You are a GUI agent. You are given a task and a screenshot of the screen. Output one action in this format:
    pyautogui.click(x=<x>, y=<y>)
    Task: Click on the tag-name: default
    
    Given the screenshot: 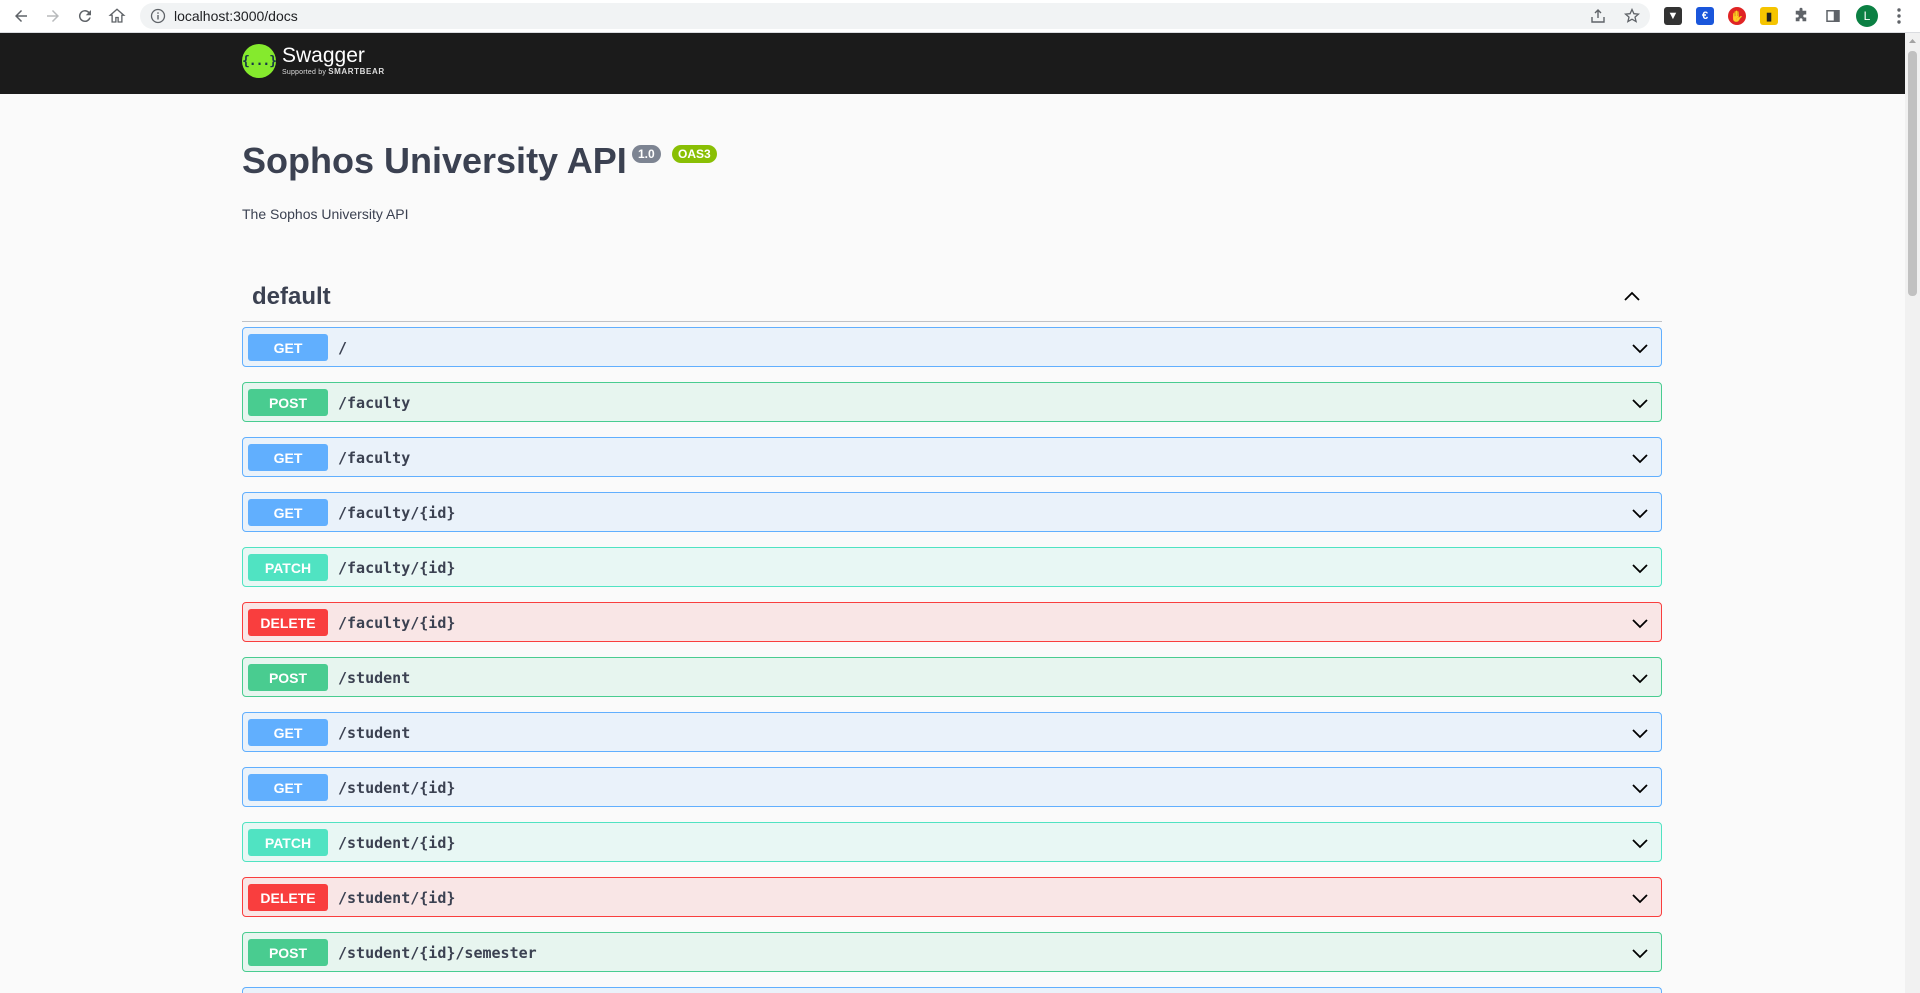 What is the action you would take?
    pyautogui.click(x=291, y=297)
    